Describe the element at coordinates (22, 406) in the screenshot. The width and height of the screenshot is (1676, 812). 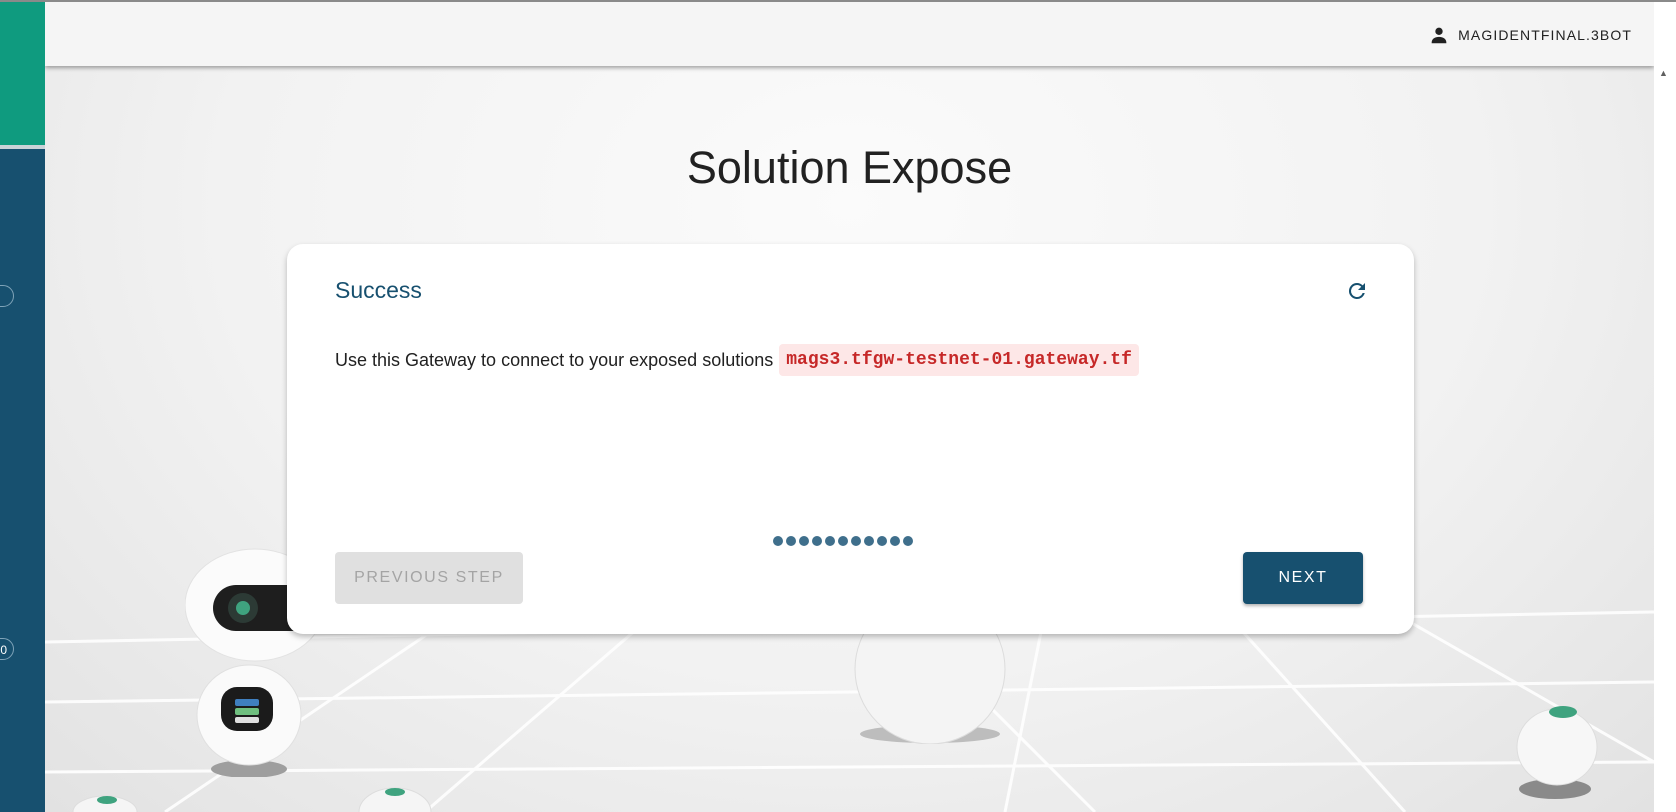
I see `sidebar: 0` at that location.